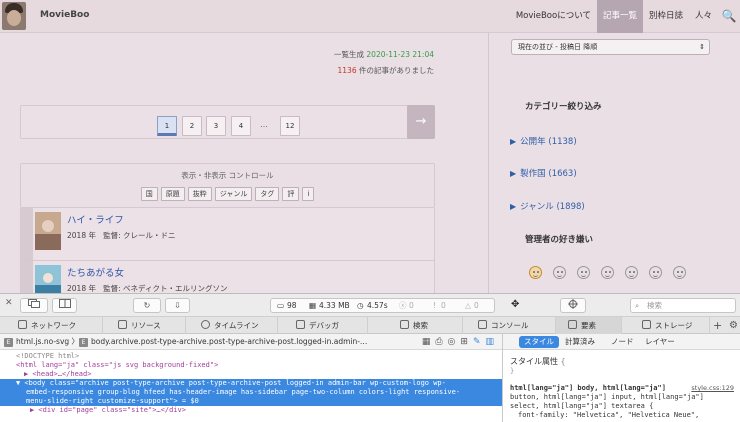 The height and width of the screenshot is (422, 740). Describe the element at coordinates (539, 342) in the screenshot. I see `style-tab-styles: スタイル` at that location.